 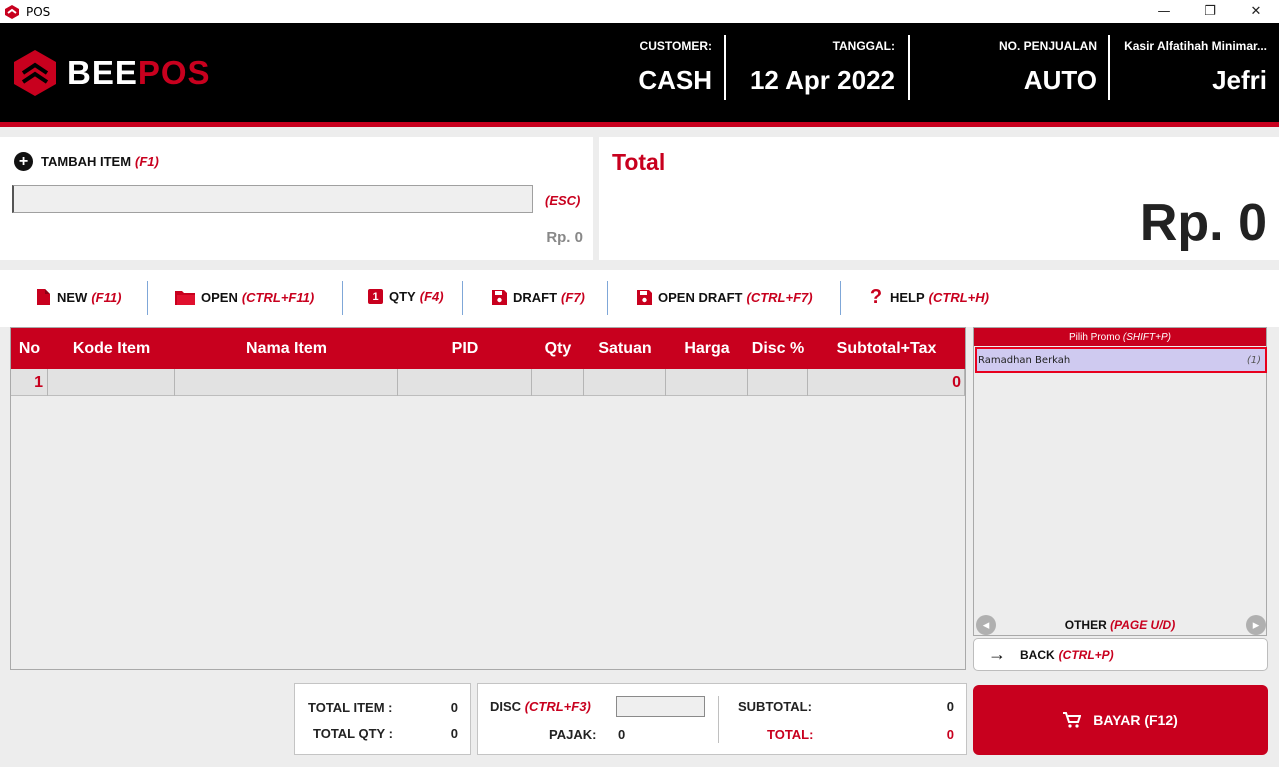 I want to click on qty-button-label: QTY, so click(x=402, y=296).